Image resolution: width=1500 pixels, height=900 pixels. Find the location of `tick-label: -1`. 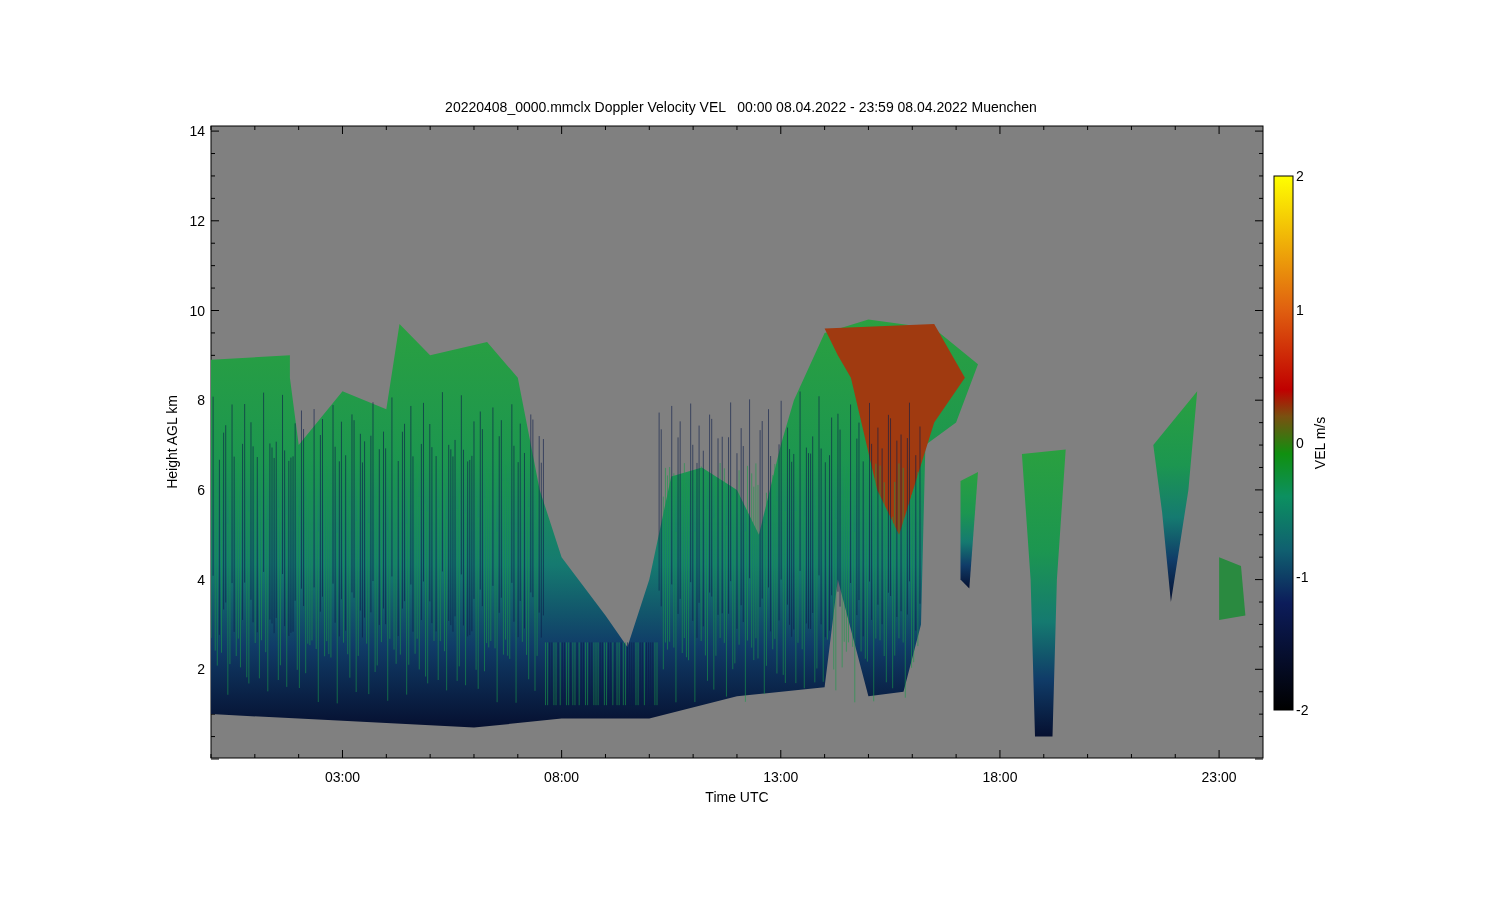

tick-label: -1 is located at coordinates (1302, 576).